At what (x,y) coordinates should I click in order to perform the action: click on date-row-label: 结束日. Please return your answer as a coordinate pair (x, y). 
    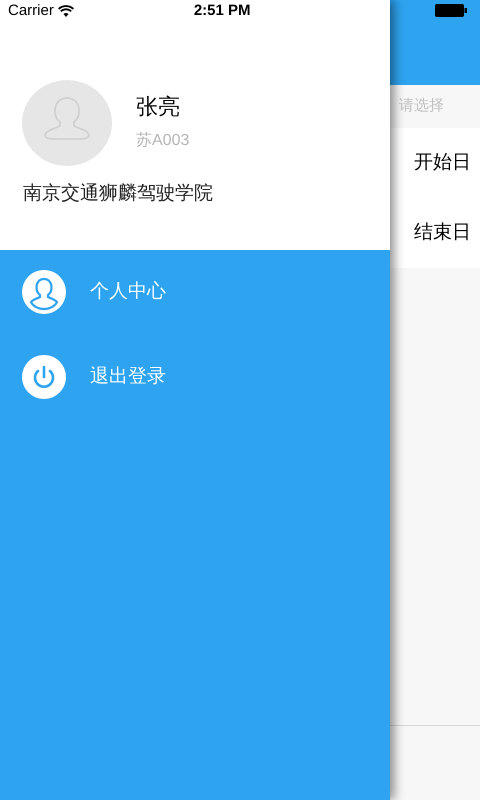
    Looking at the image, I should click on (442, 233).